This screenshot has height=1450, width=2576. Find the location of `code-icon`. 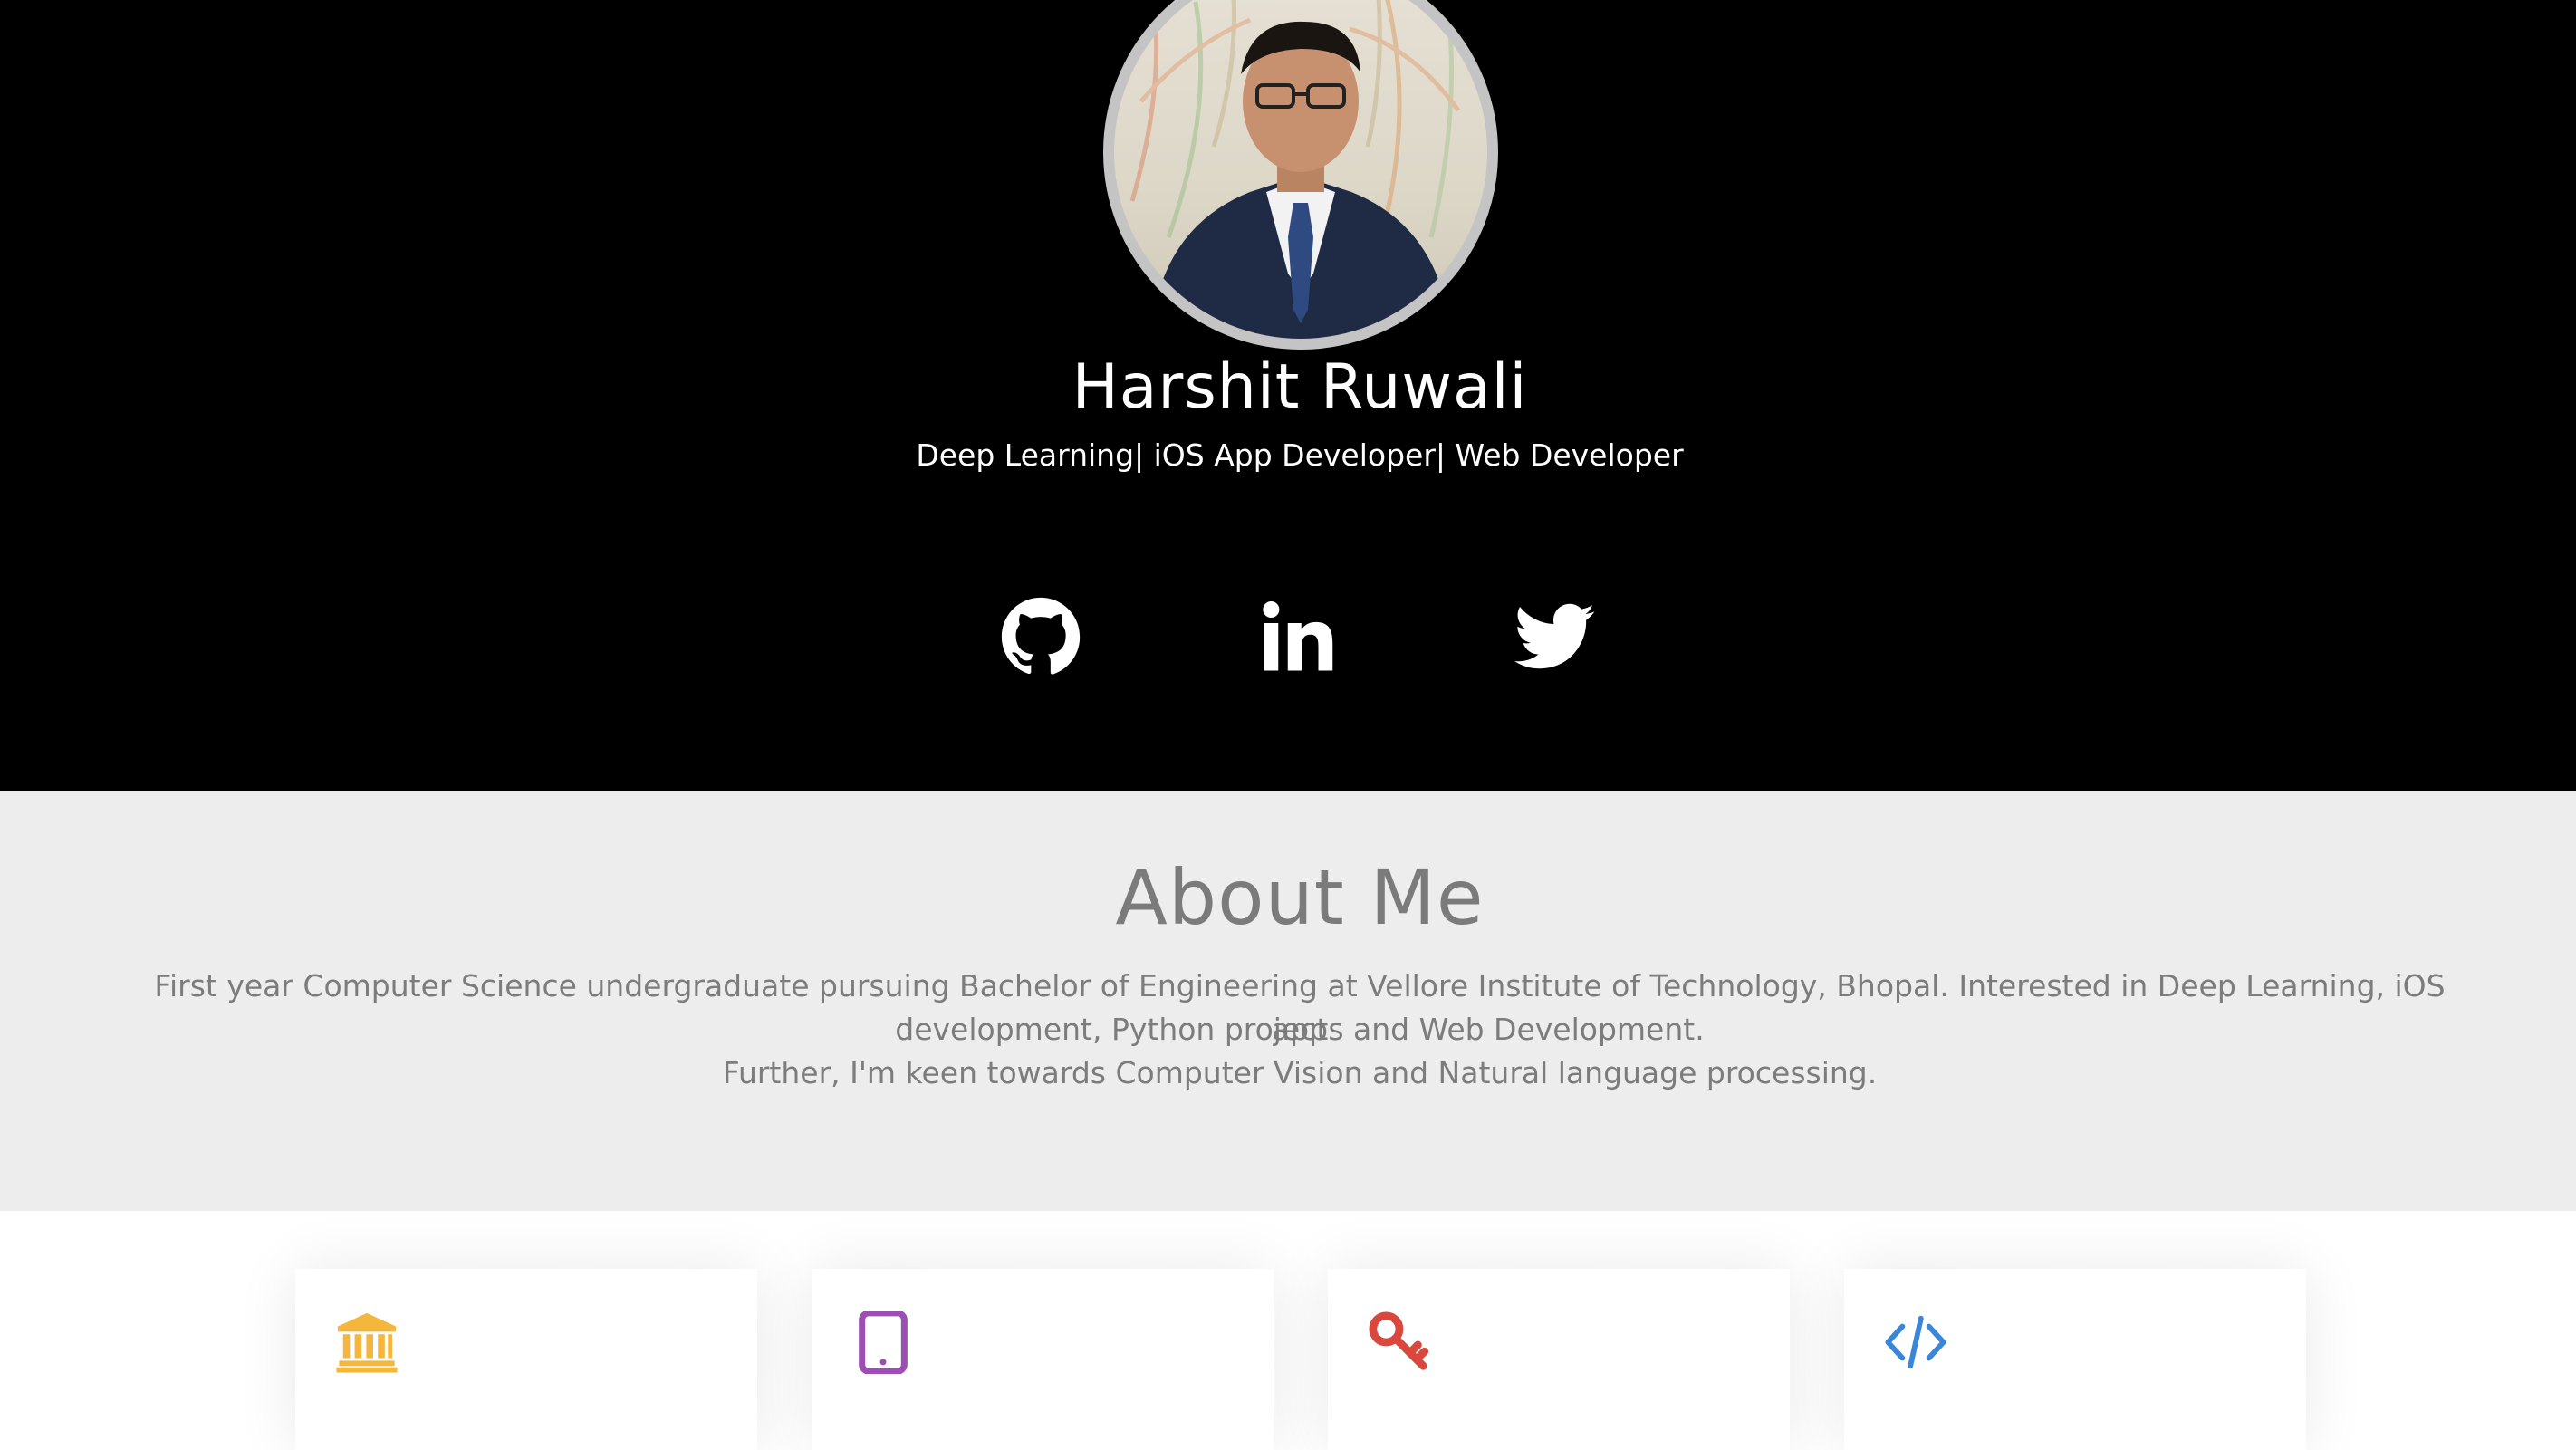

code-icon is located at coordinates (1915, 1342).